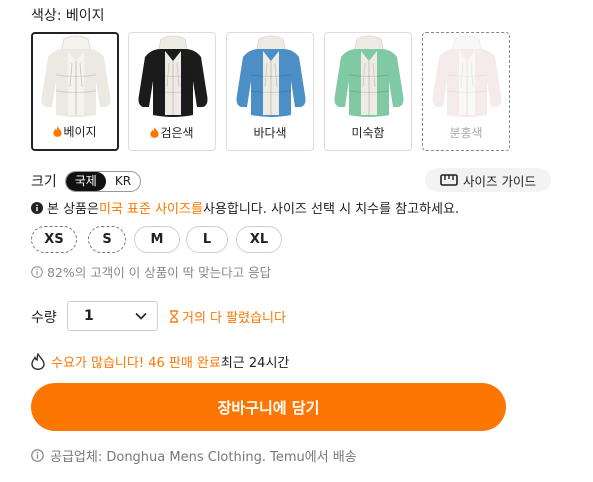 The width and height of the screenshot is (593, 482). I want to click on add-to-cart-button: 장바구니에 담기, so click(268, 407).